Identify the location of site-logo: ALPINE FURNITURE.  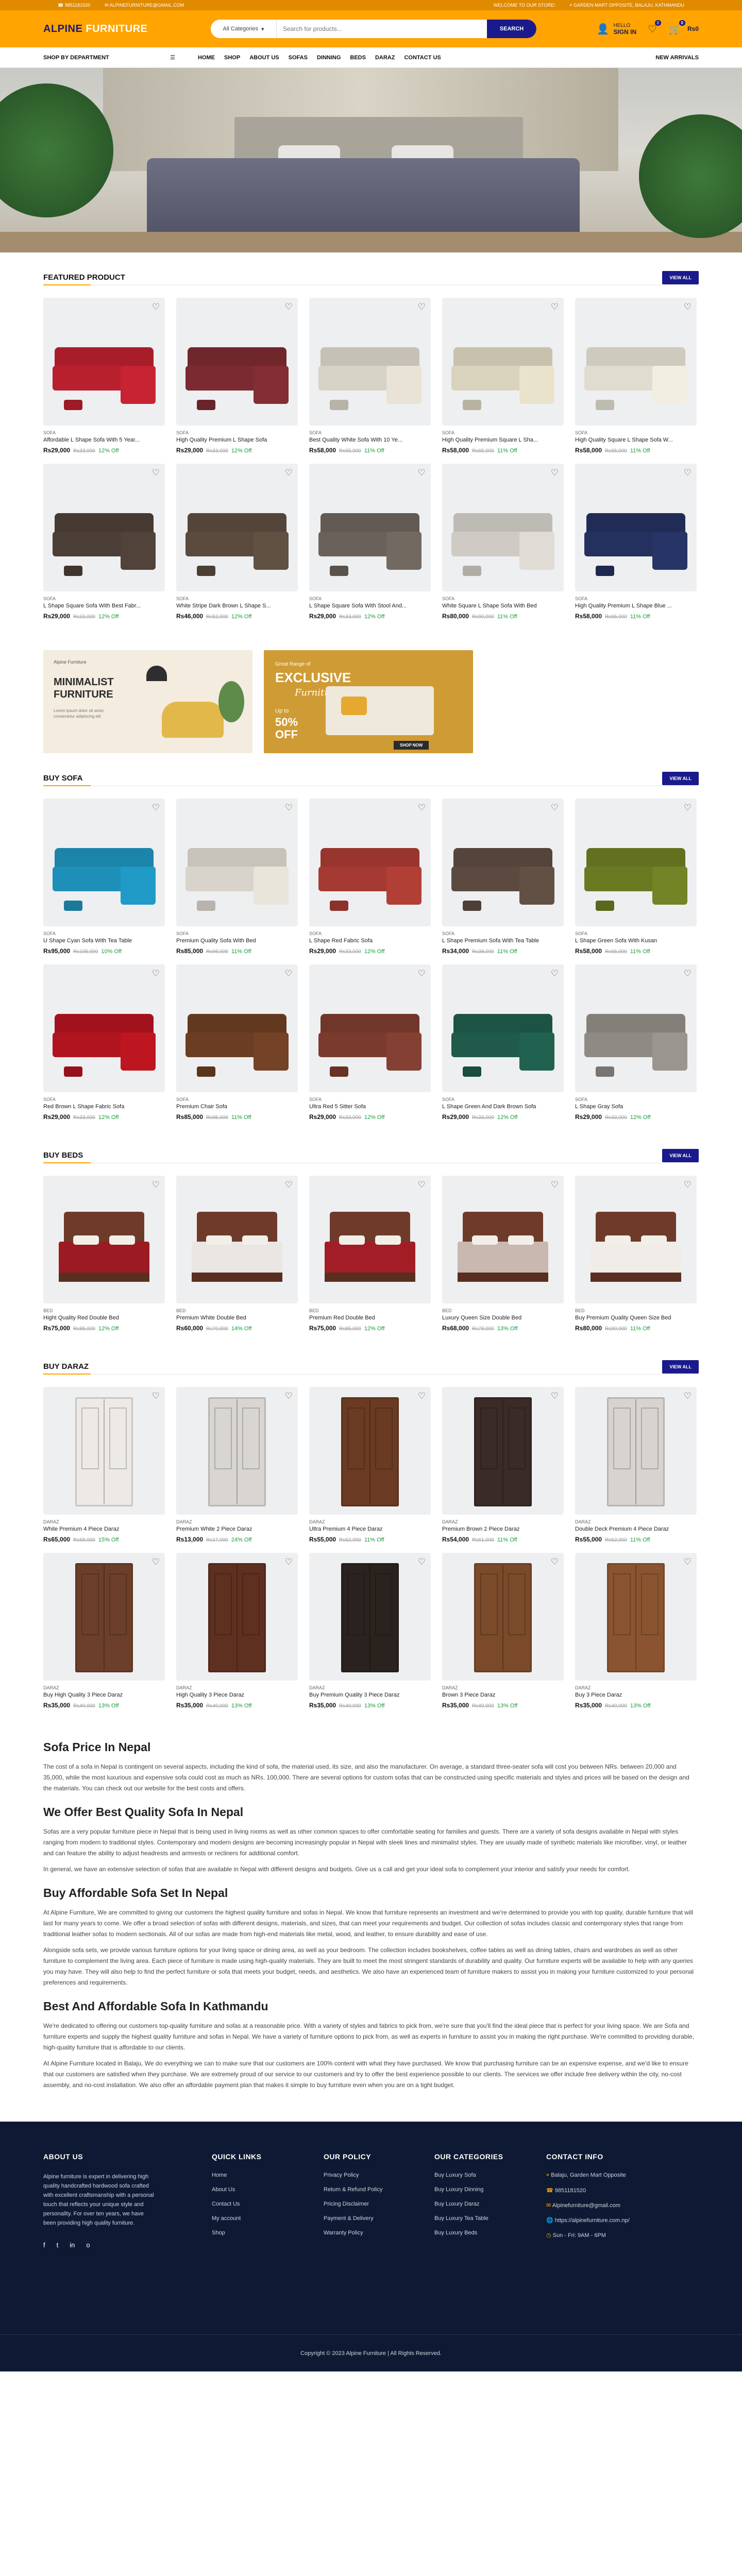
(127, 29).